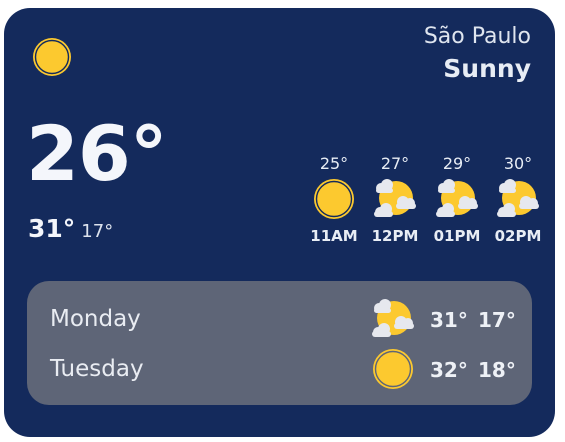 The width and height of the screenshot is (565, 442). I want to click on day-low: 18°, so click(497, 370).